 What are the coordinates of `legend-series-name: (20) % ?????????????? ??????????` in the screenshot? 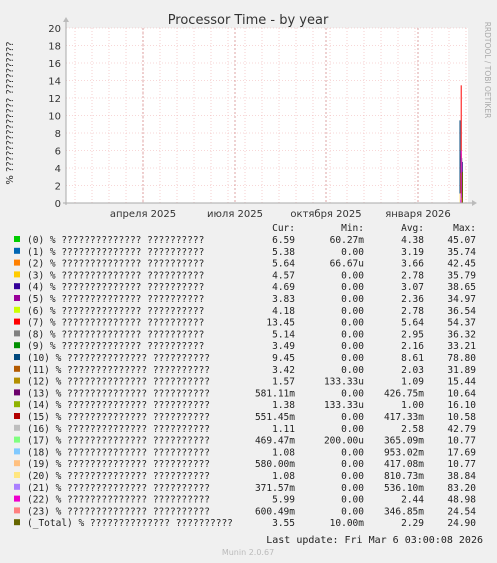 It's located at (118, 476).